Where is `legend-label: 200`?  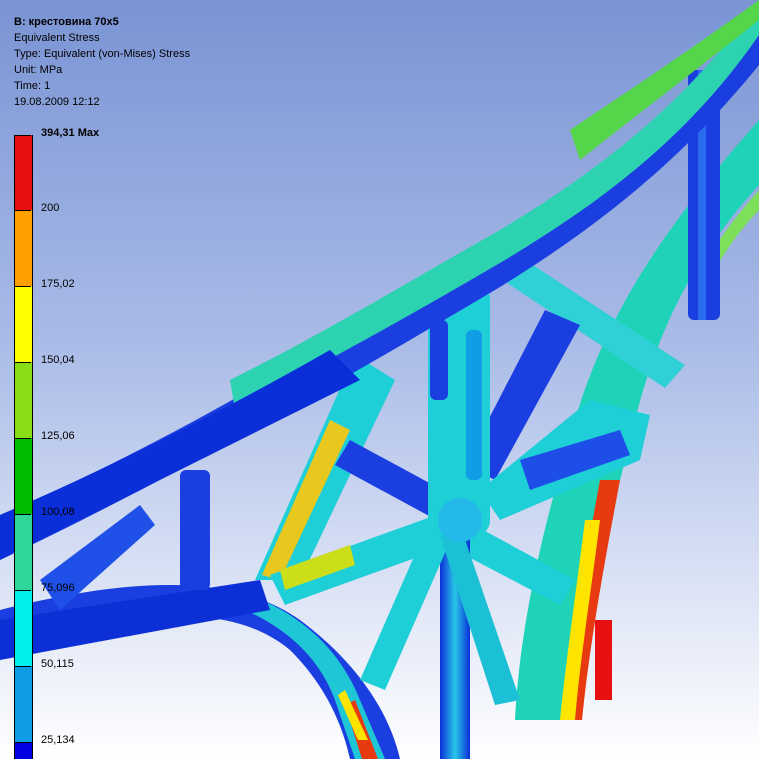 legend-label: 200 is located at coordinates (50, 208).